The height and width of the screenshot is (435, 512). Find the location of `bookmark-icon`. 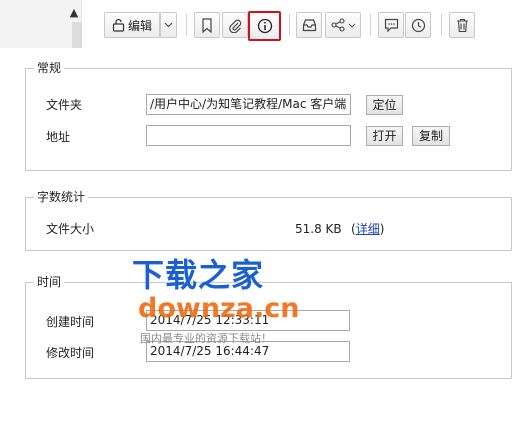

bookmark-icon is located at coordinates (207, 25).